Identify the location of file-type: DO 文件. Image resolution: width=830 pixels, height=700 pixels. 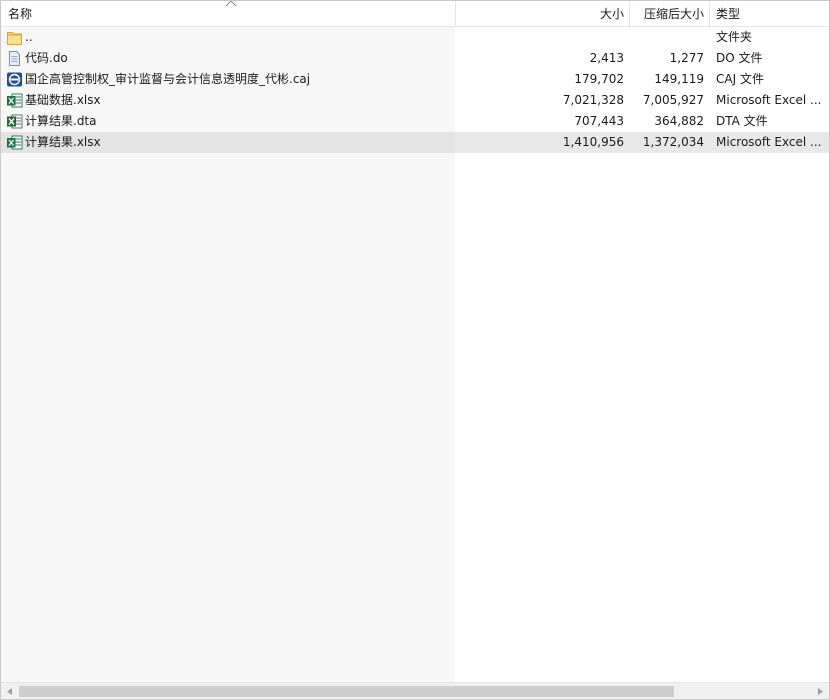
(739, 58).